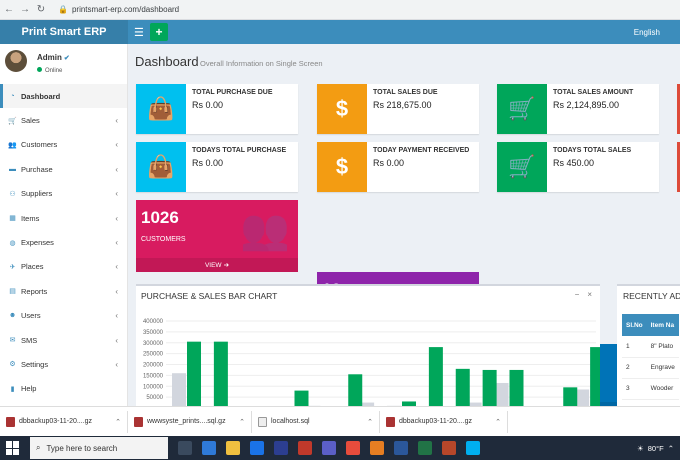  Describe the element at coordinates (39, 145) in the screenshot. I see `sidebar-item-label: Customers` at that location.